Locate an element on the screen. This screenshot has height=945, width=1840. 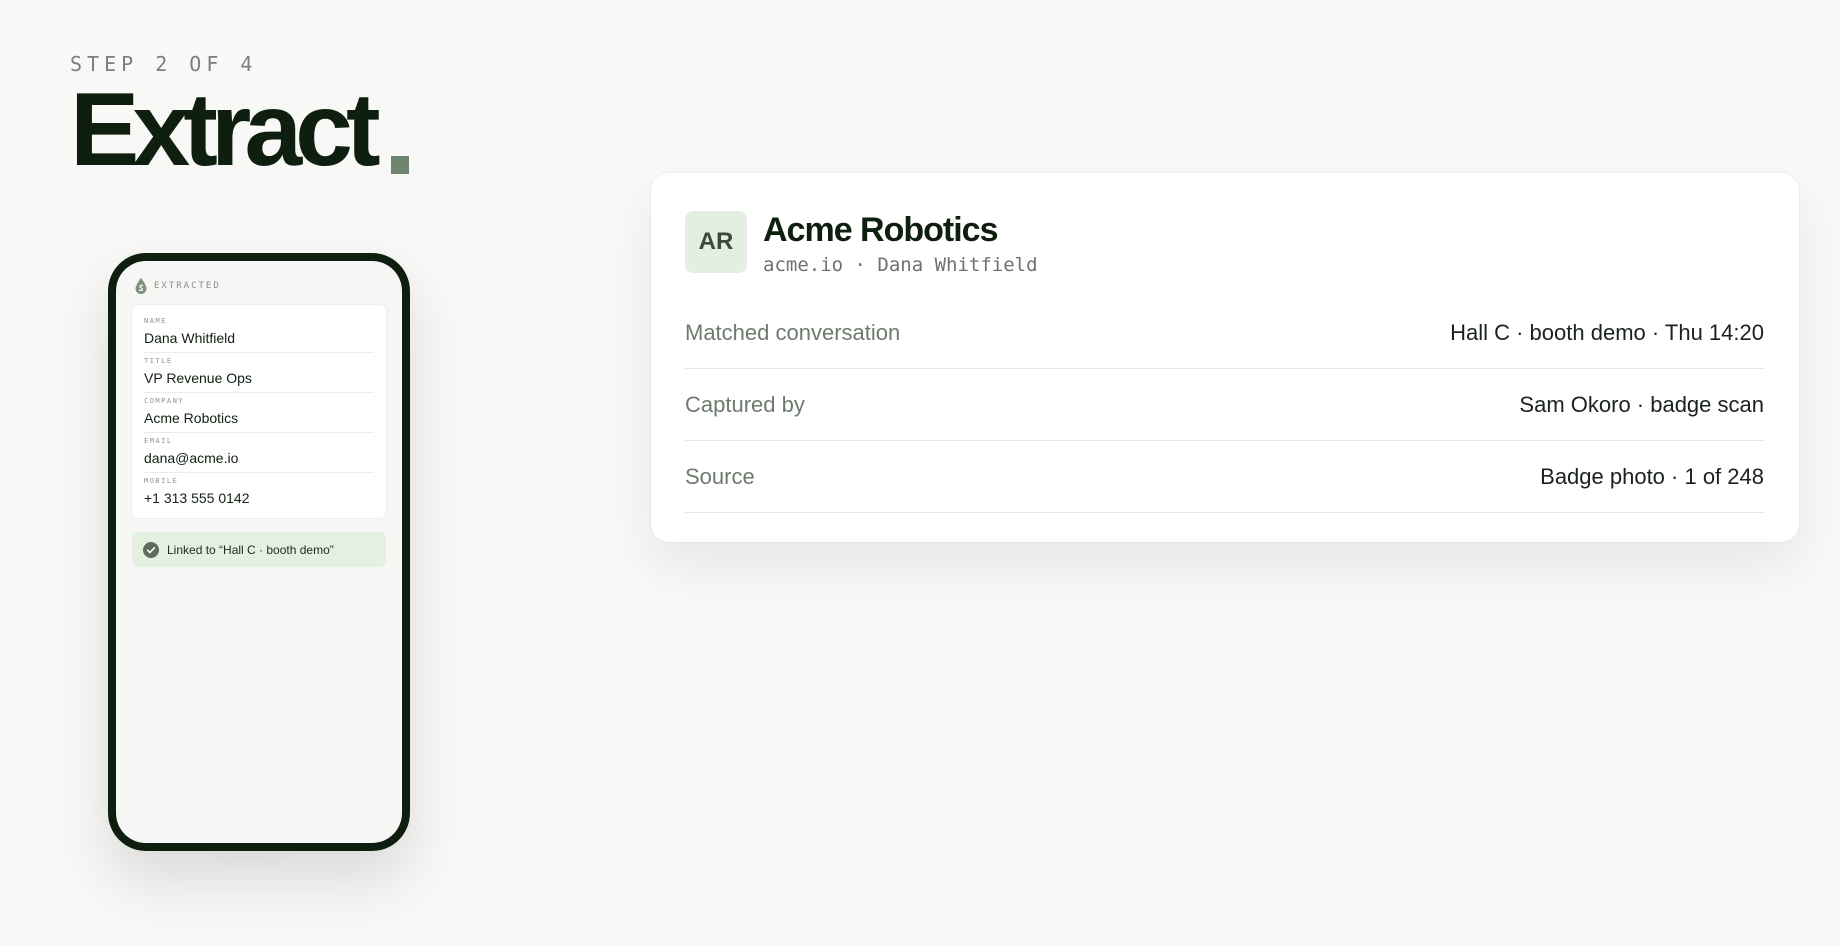
company-avatar: AR is located at coordinates (716, 242).